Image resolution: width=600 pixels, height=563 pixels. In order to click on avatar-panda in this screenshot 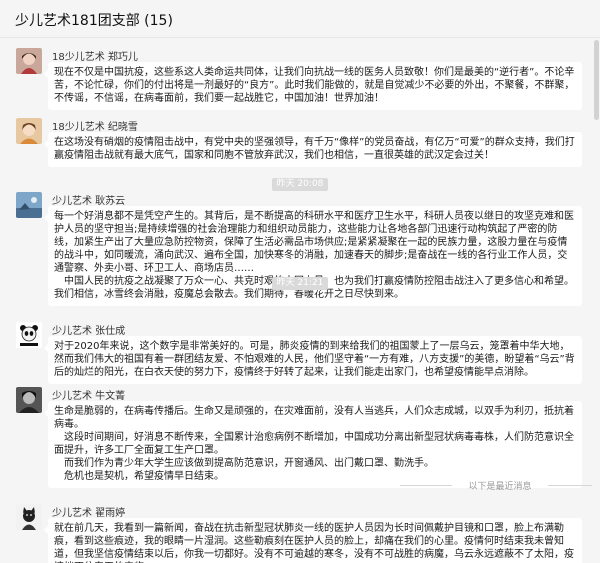, I will do `click(29, 335)`.